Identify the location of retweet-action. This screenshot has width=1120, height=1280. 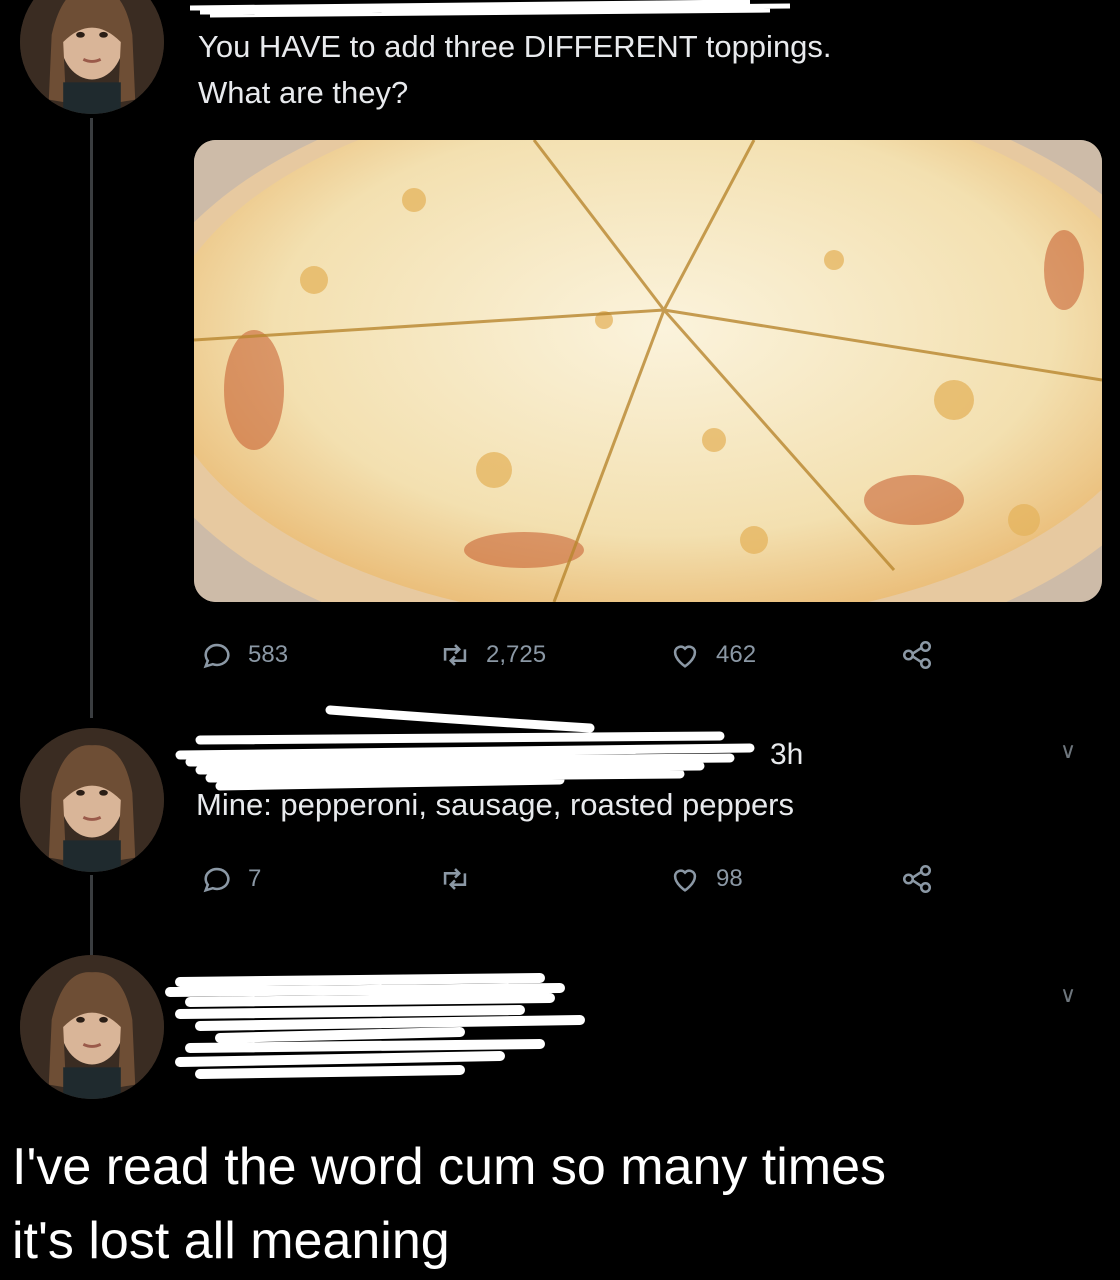
(455, 879).